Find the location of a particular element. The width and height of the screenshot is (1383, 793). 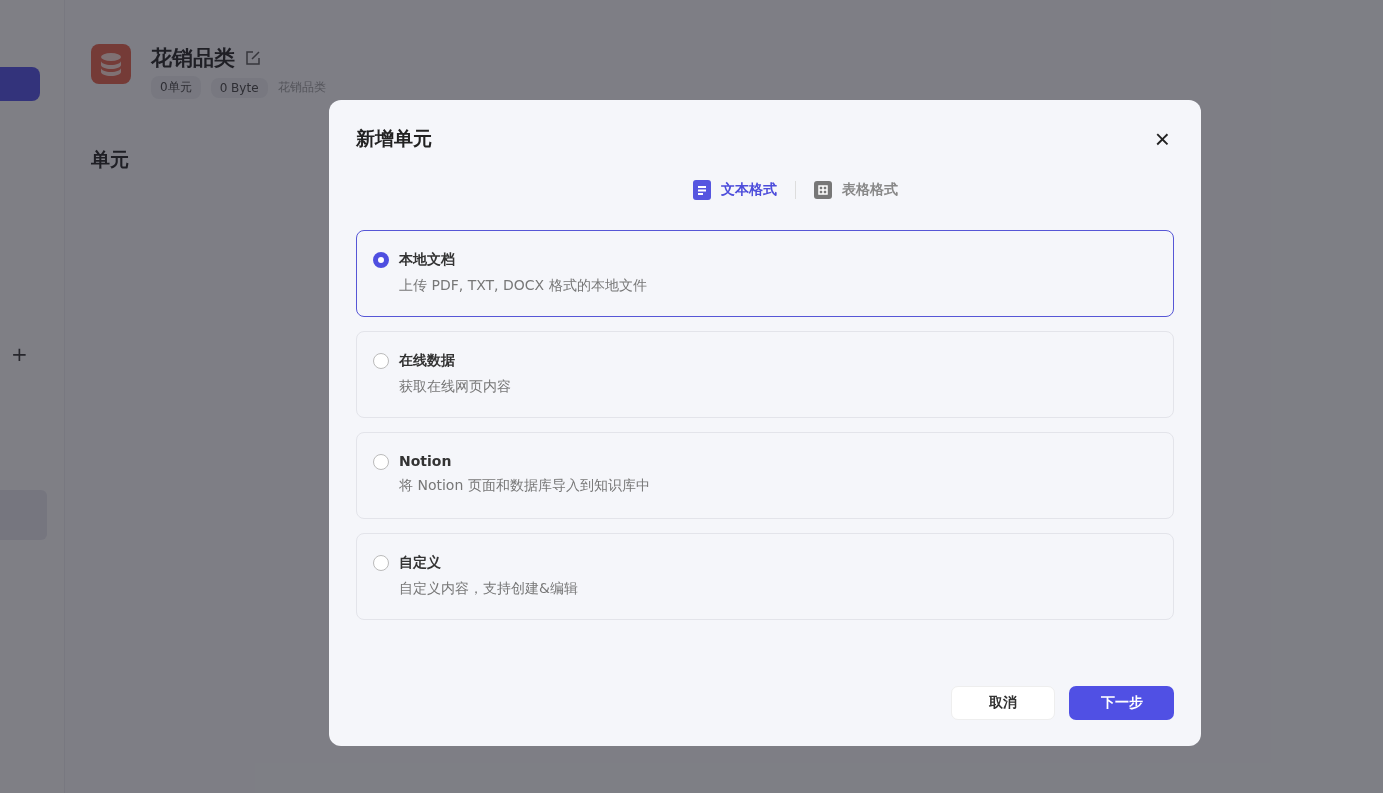

document-icon is located at coordinates (701, 190).